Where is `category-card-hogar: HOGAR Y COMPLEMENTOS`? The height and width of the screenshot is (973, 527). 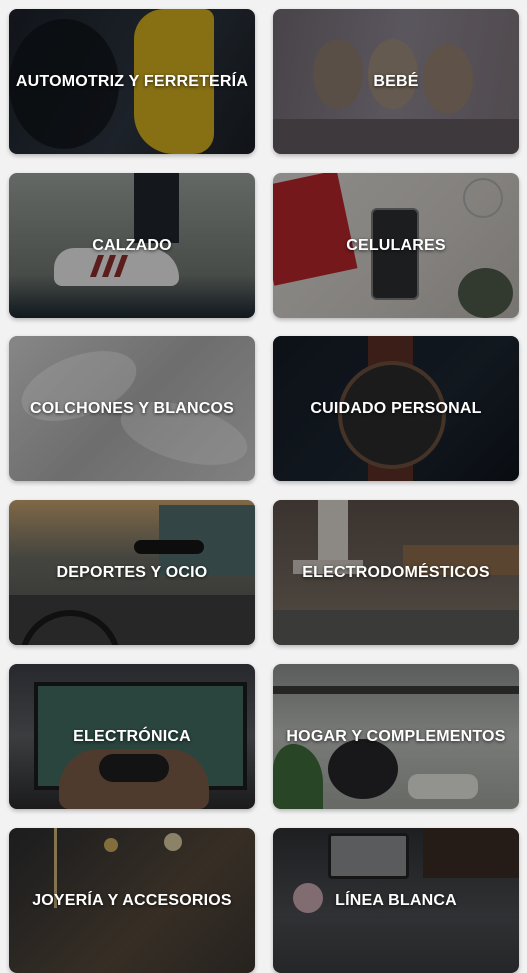 category-card-hogar: HOGAR Y COMPLEMENTOS is located at coordinates (396, 736).